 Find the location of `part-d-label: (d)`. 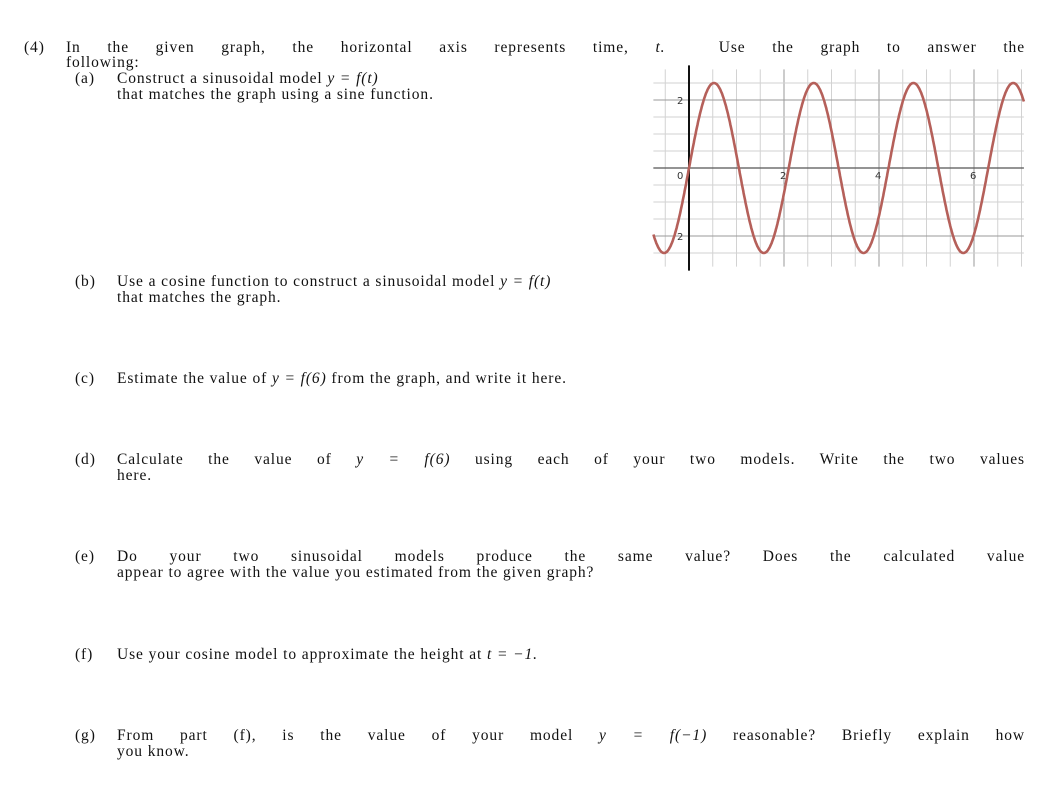

part-d-label: (d) is located at coordinates (85, 459).